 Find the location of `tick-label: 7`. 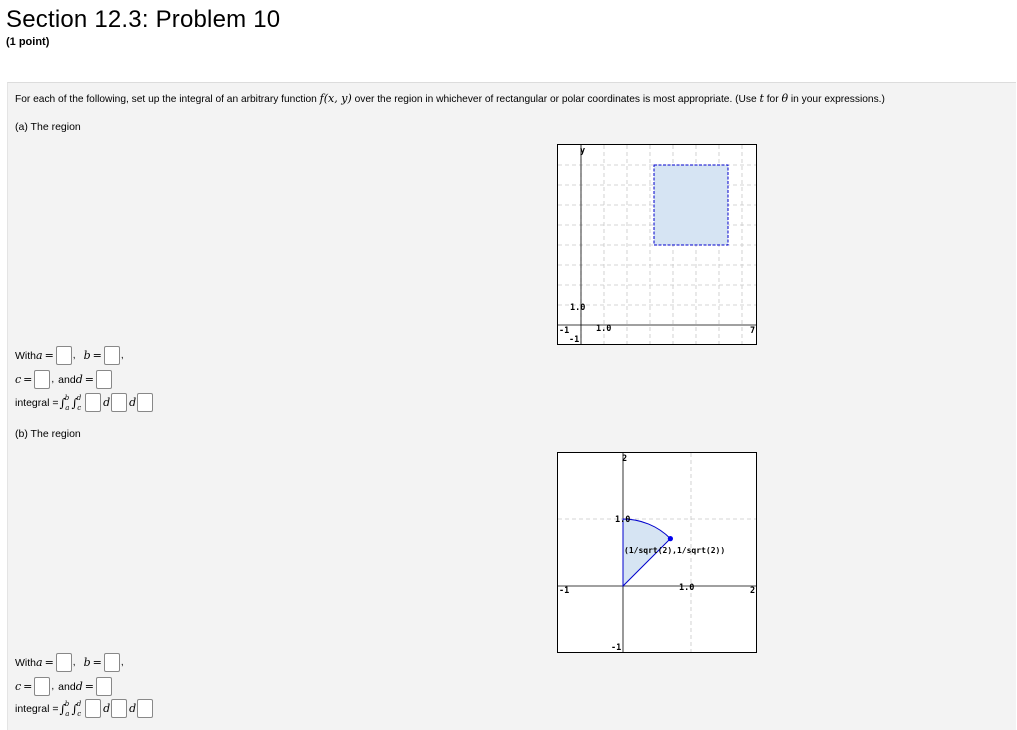

tick-label: 7 is located at coordinates (752, 331).